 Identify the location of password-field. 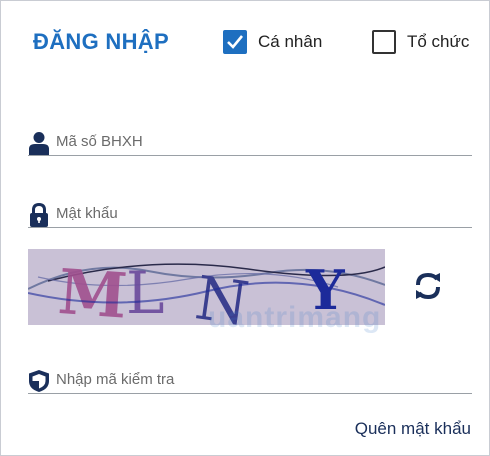
(250, 211).